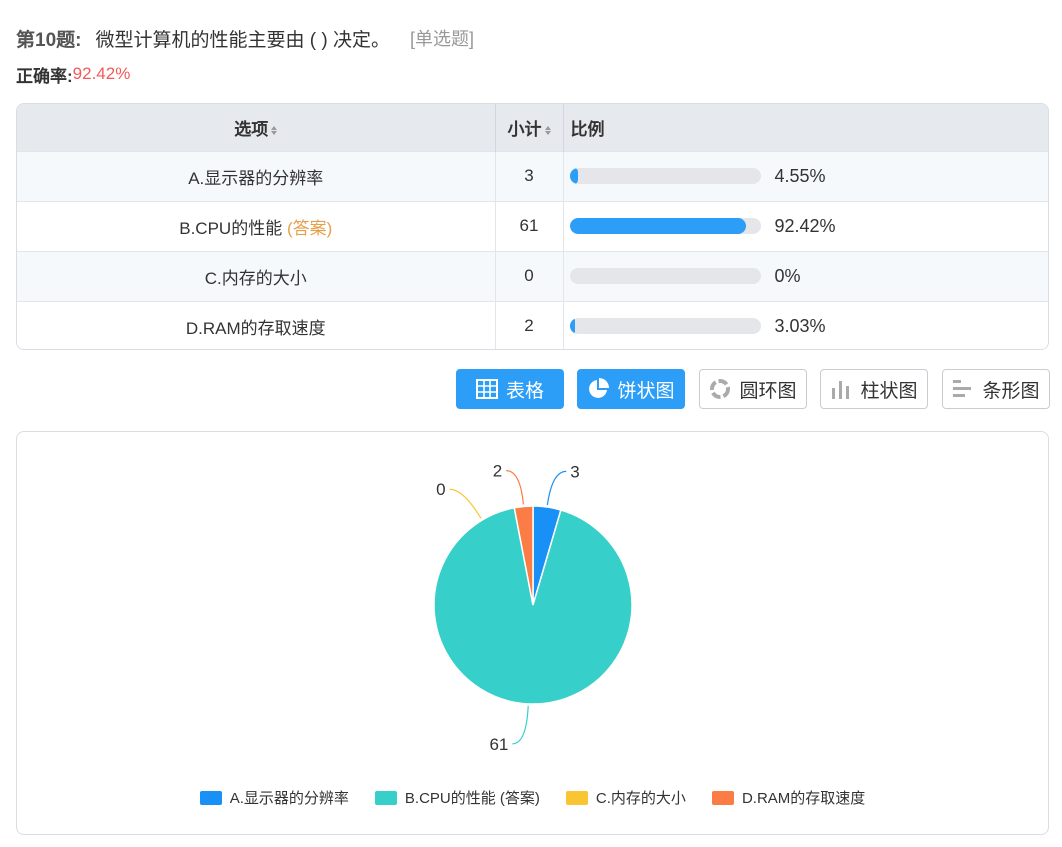  What do you see at coordinates (510, 389) in the screenshot?
I see `table-view-button: 表格` at bounding box center [510, 389].